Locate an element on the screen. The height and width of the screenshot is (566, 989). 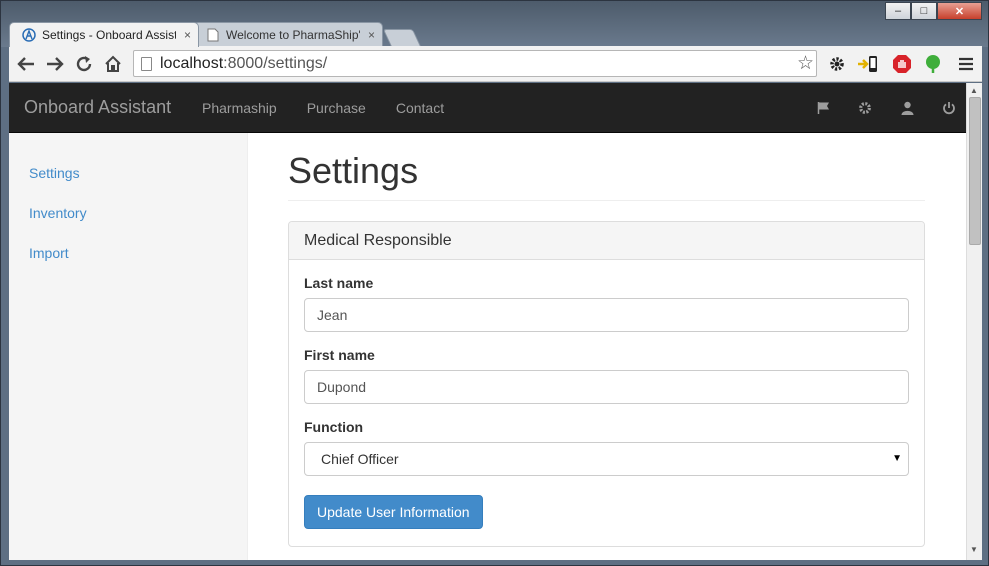
nav-link-pharmaship: Pharmaship is located at coordinates (239, 108).